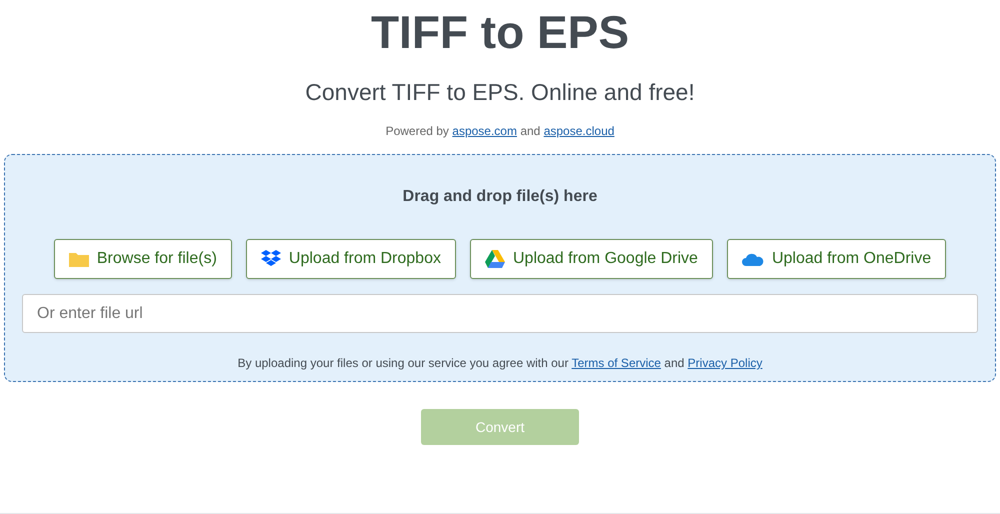 The image size is (1000, 514). I want to click on folder-icon, so click(78, 259).